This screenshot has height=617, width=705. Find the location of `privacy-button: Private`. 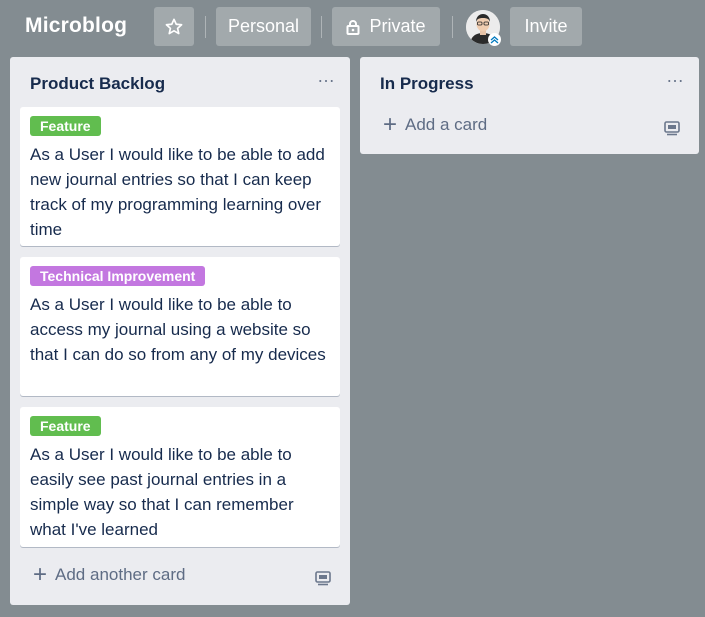

privacy-button: Private is located at coordinates (386, 26).